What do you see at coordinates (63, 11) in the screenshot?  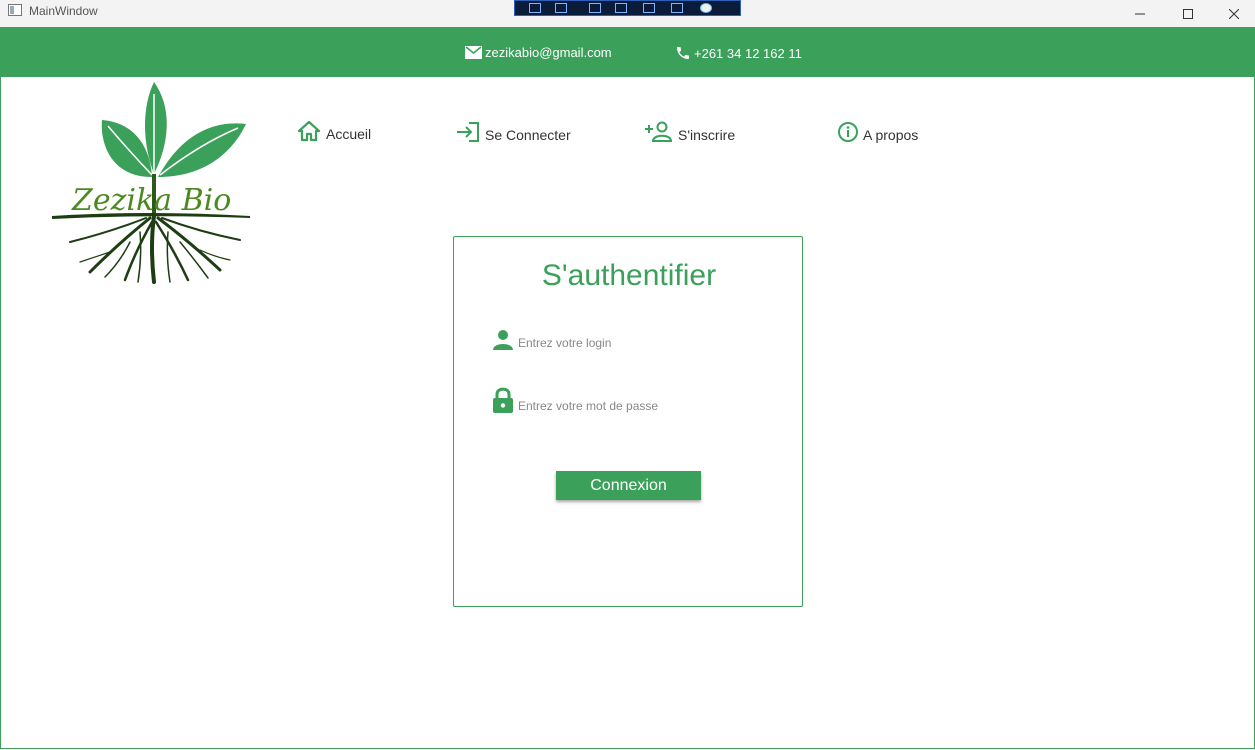 I see `window-title: MainWindow` at bounding box center [63, 11].